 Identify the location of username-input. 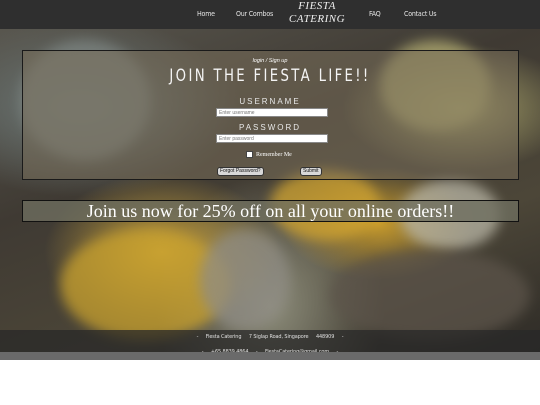
(272, 112).